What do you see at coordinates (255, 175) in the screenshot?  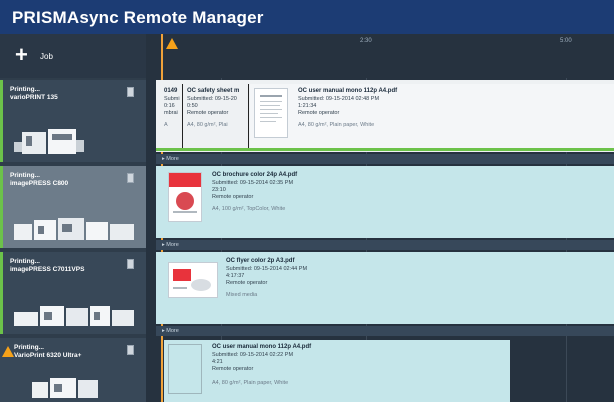 I see `job-name: OC brochure color 24p A4.pdf` at bounding box center [255, 175].